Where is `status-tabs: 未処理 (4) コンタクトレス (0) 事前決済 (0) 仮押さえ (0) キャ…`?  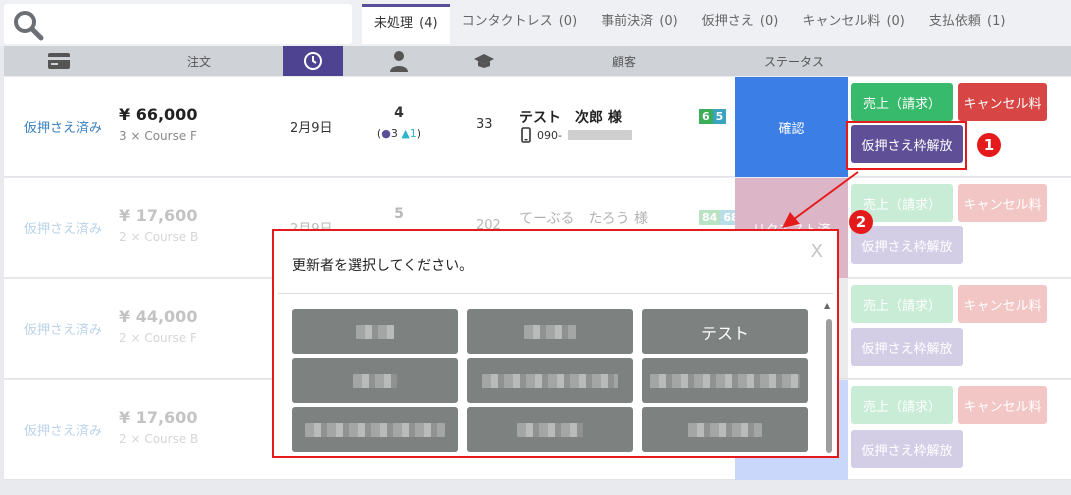
status-tabs: 未処理 (4) コンタクトレス (0) 事前決済 (0) 仮押さえ (0) キャ… is located at coordinates (689, 24).